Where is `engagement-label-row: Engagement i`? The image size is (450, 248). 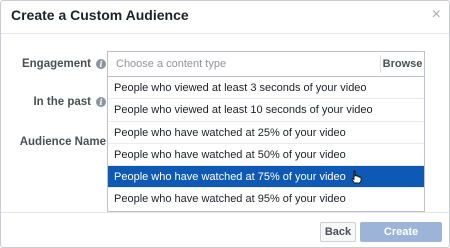 engagement-label-row: Engagement i is located at coordinates (64, 64).